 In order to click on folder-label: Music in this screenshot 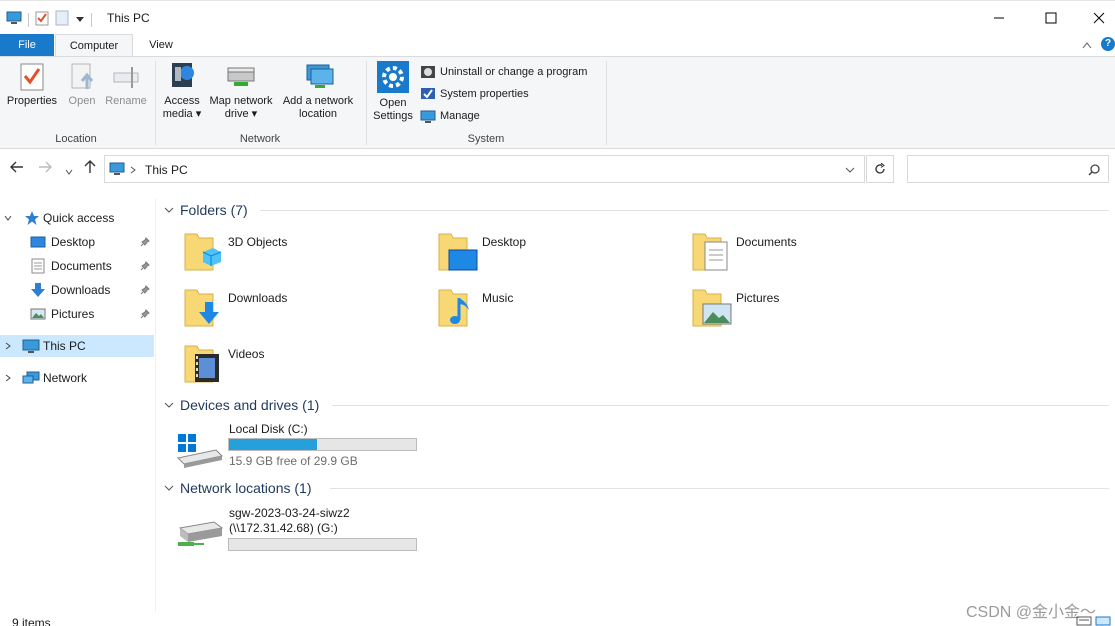, I will do `click(498, 298)`.